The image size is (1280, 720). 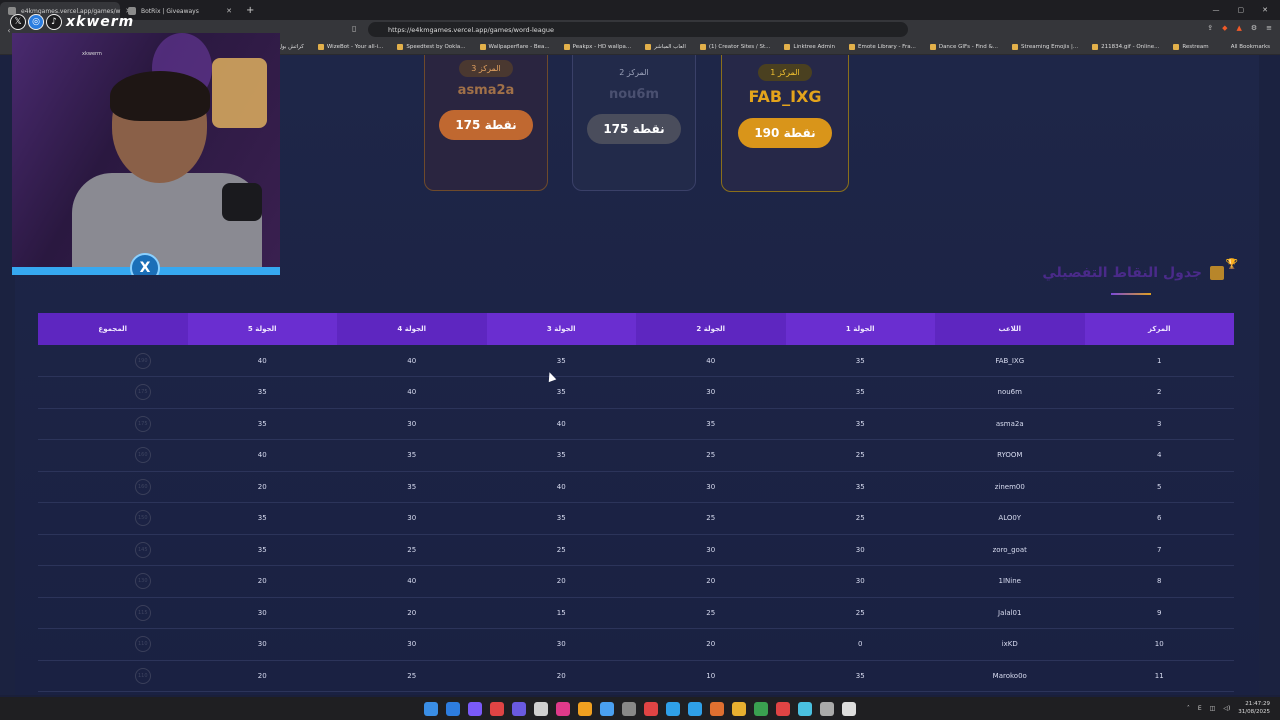 I want to click on volume-icon: ◁), so click(x=1226, y=708).